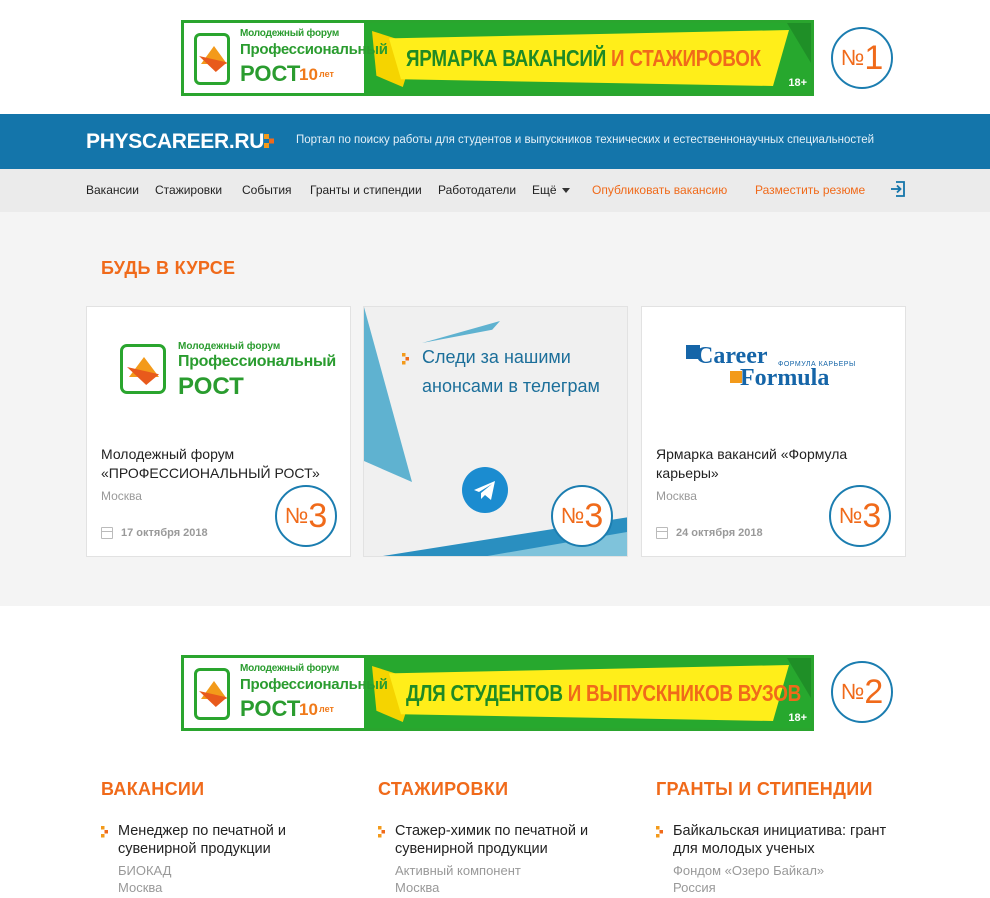  I want to click on stay-tuned-title: БУДЬ В КУРСЕ, so click(168, 268).